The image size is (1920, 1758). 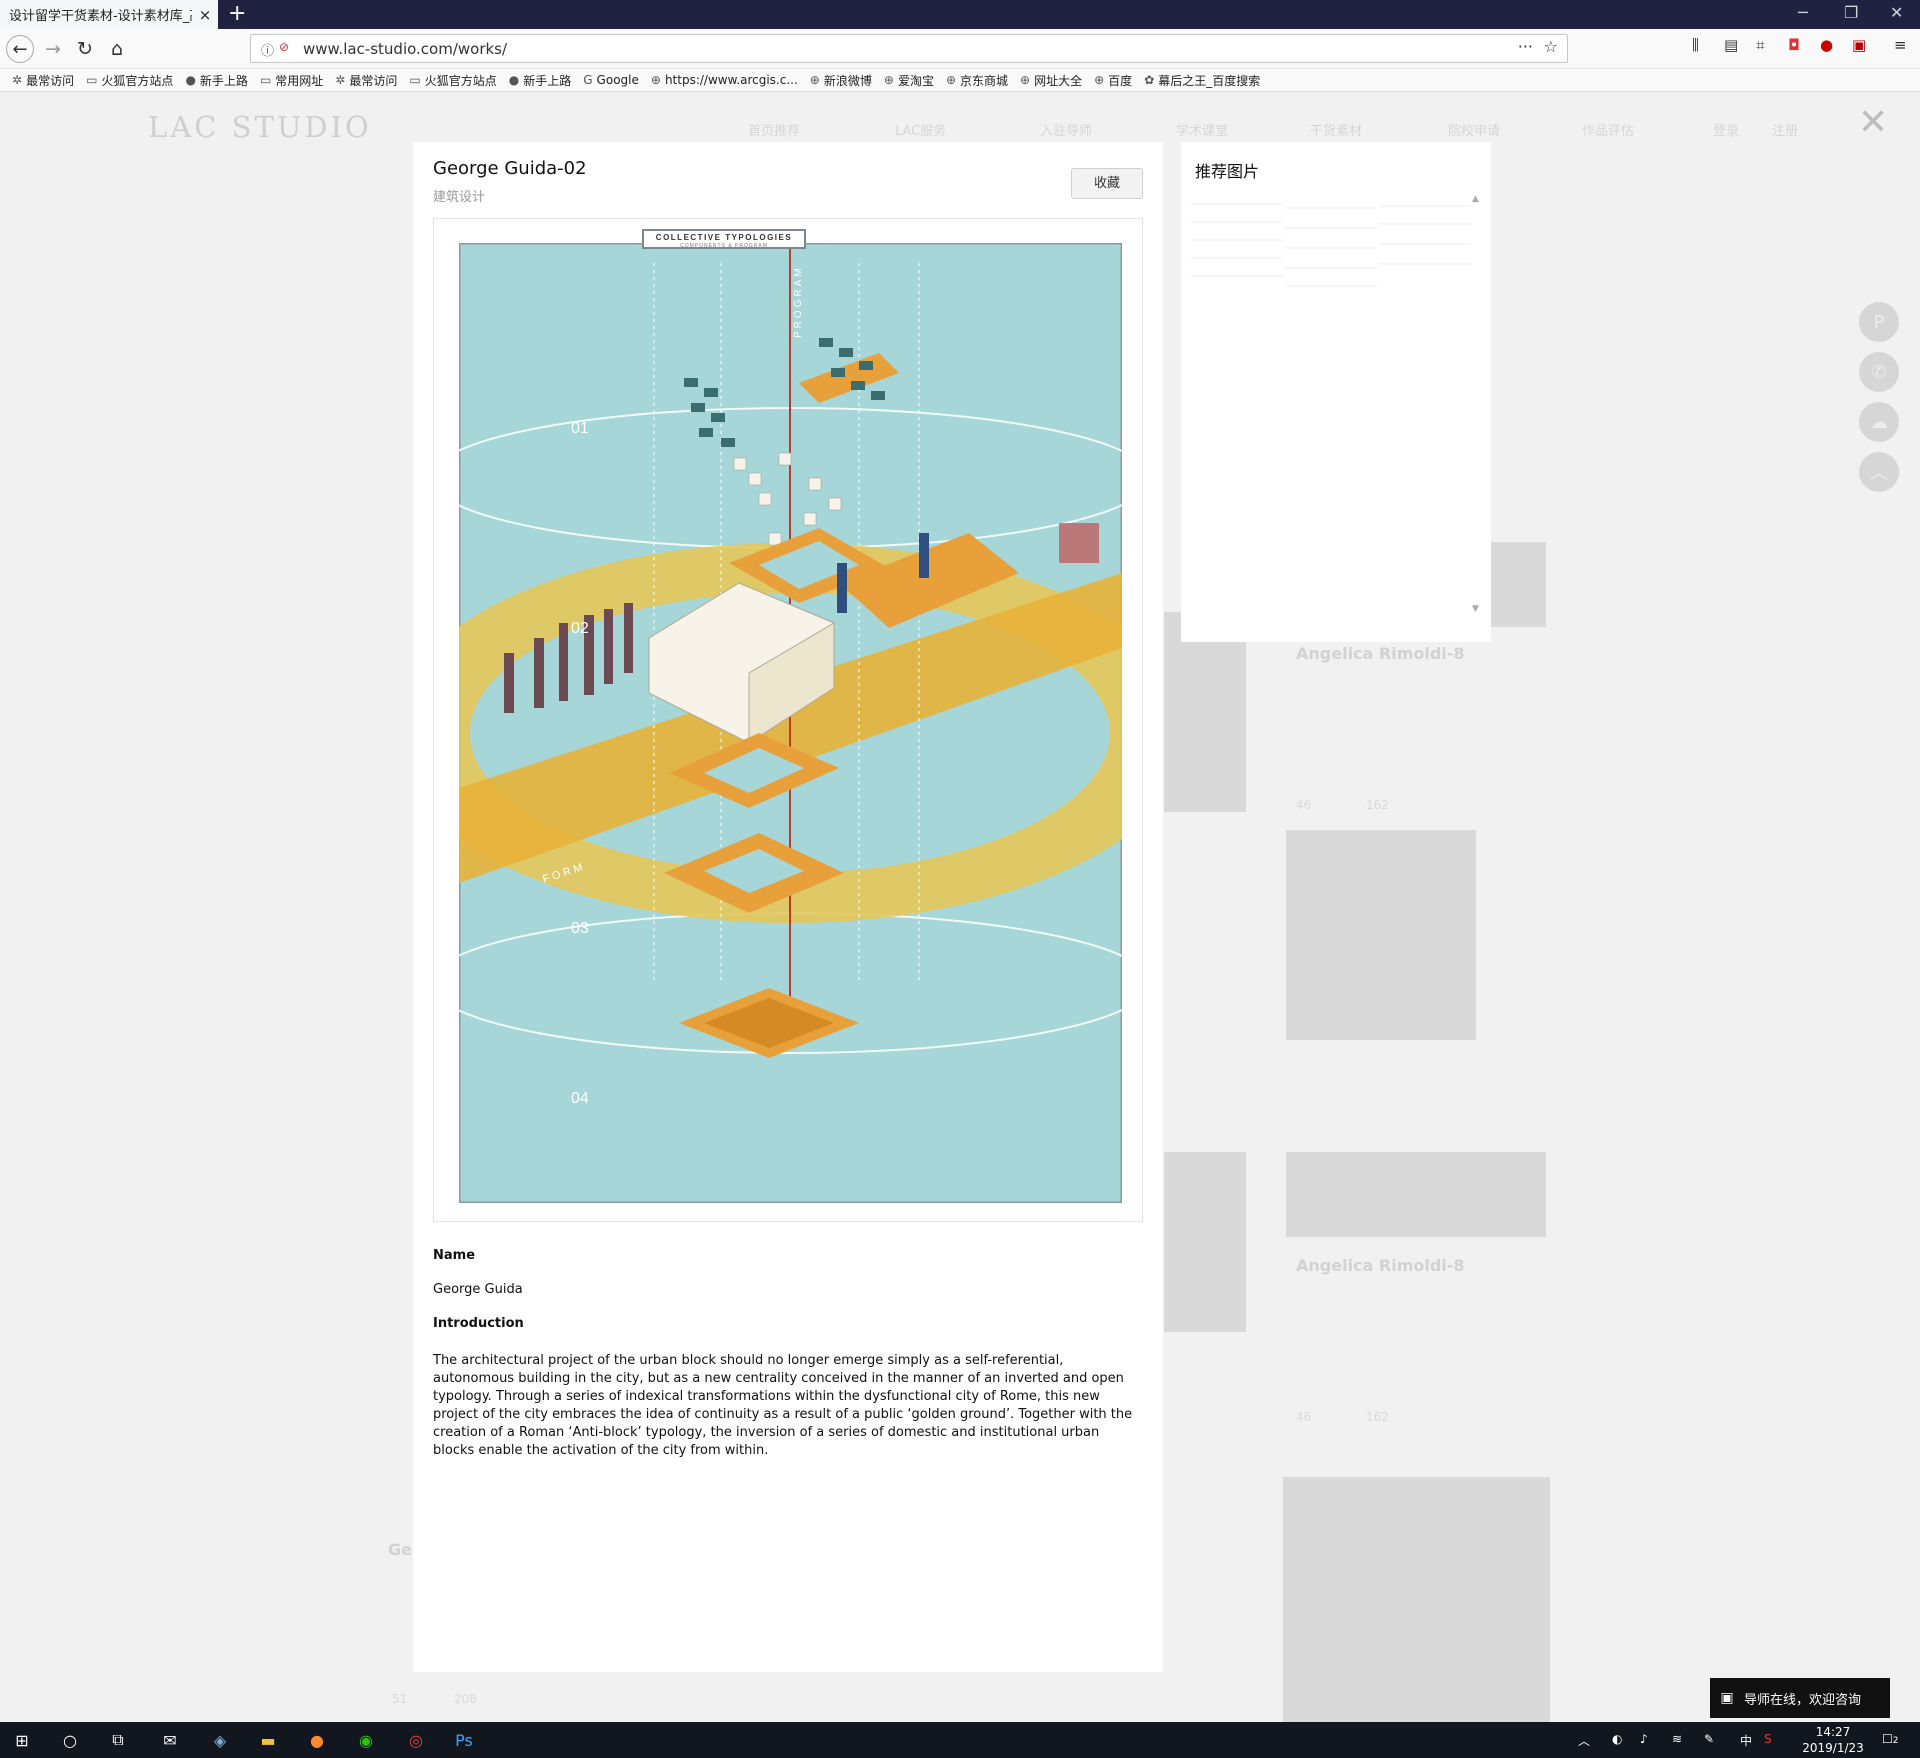 What do you see at coordinates (909, 48) in the screenshot?
I see `url-bar: ⓘ ⊘ www.lac-studio.com/works/ ··· ☆` at bounding box center [909, 48].